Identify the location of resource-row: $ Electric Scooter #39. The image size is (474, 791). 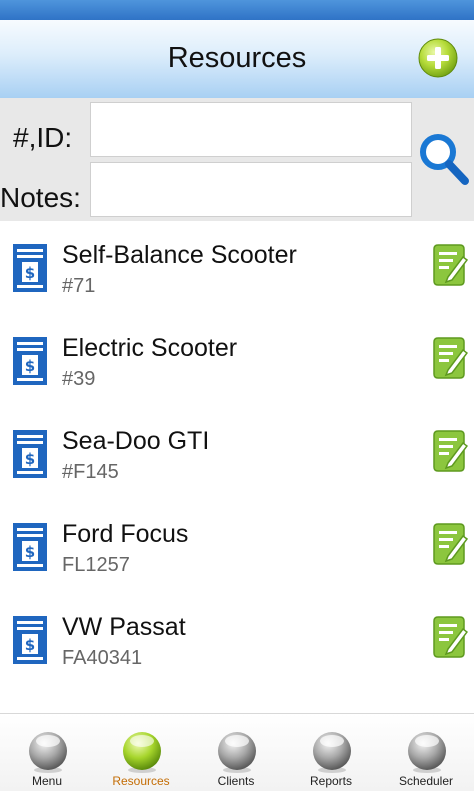
(237, 360).